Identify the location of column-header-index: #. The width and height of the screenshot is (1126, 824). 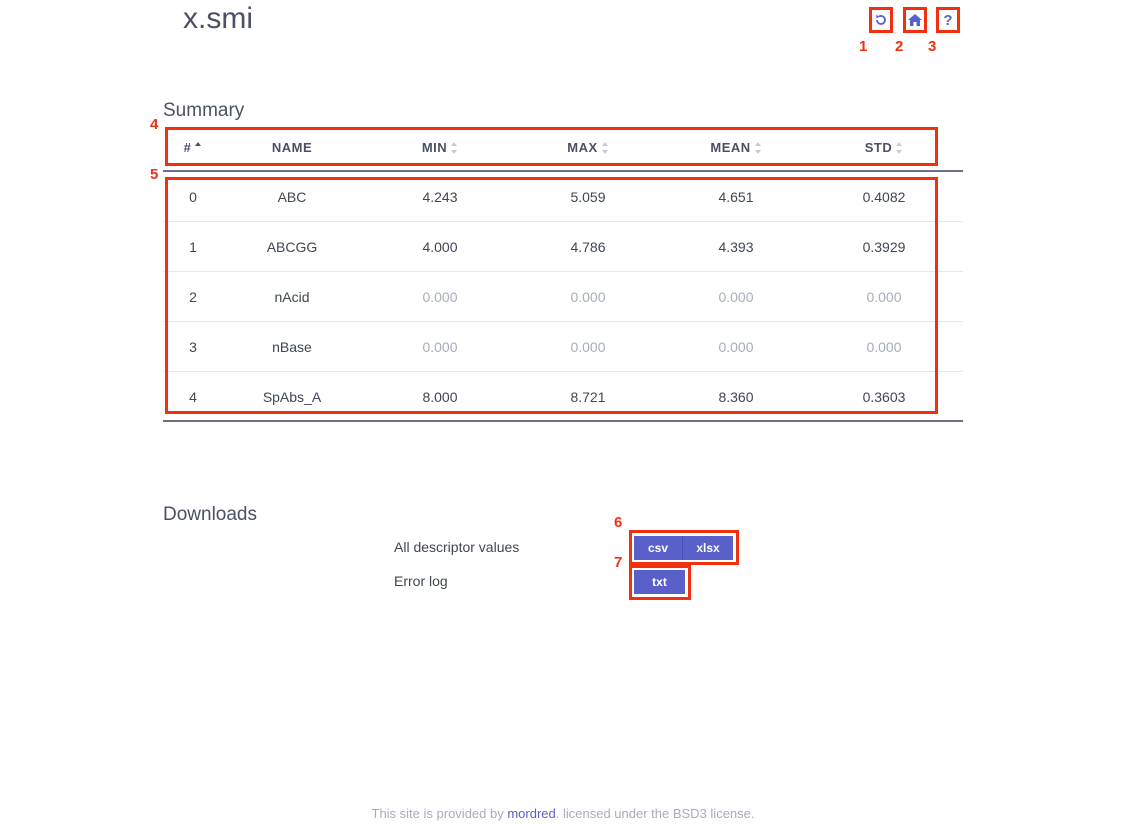
(193, 147).